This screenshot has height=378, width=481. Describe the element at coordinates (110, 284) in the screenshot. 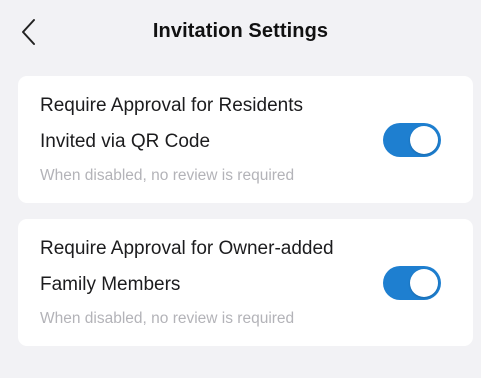

I see `setting-title-line2: Family Members` at that location.